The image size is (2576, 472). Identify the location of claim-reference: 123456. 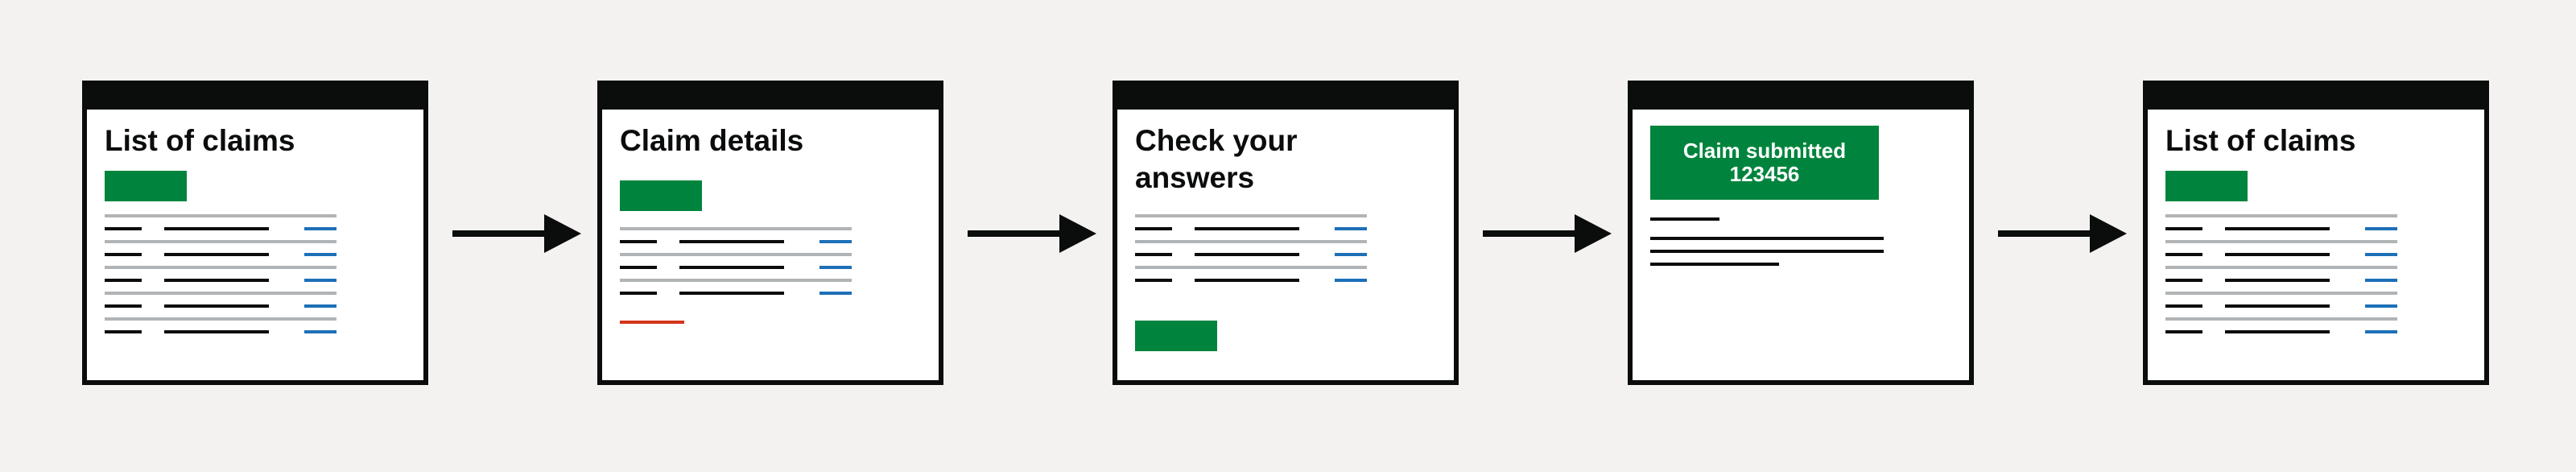
(1765, 174).